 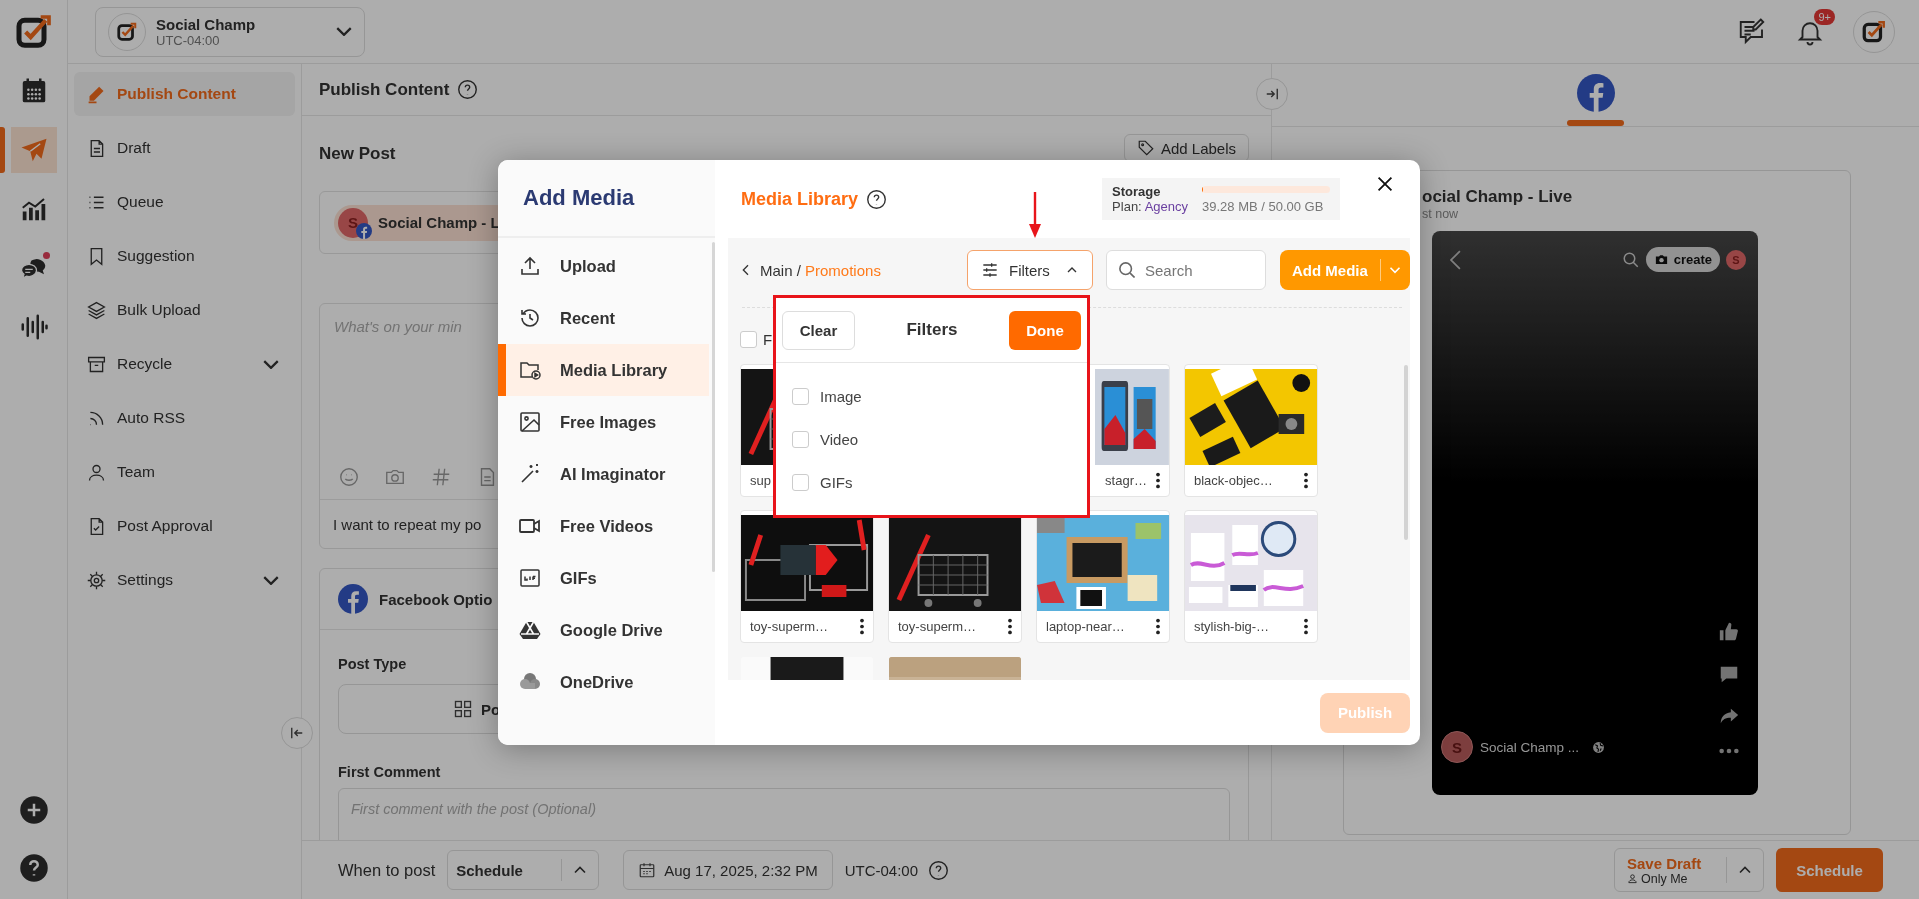 I want to click on checkbox-label: Image, so click(x=841, y=396).